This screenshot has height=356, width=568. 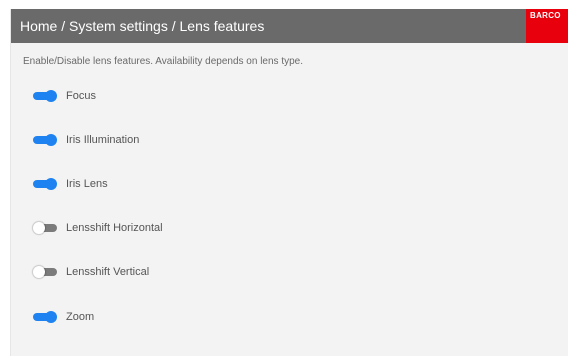 What do you see at coordinates (87, 184) in the screenshot?
I see `feature-label: Iris Lens` at bounding box center [87, 184].